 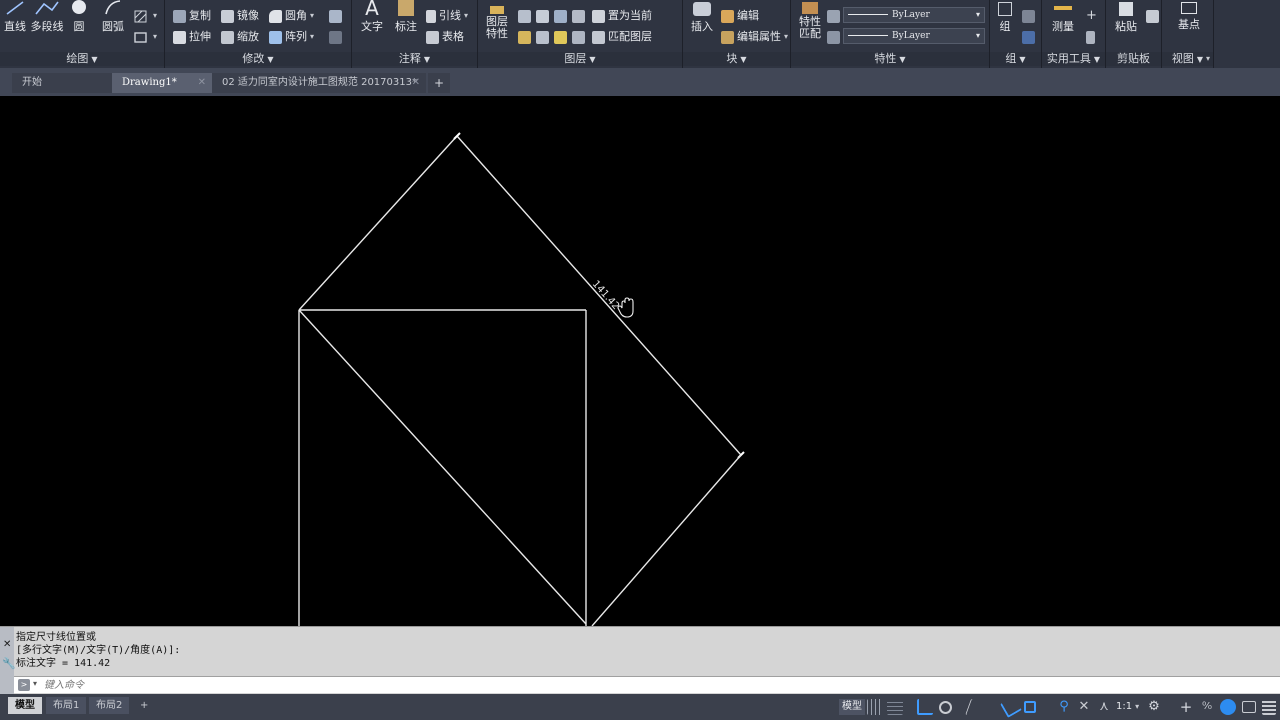 What do you see at coordinates (1030, 16) in the screenshot?
I see `ungroup-button` at bounding box center [1030, 16].